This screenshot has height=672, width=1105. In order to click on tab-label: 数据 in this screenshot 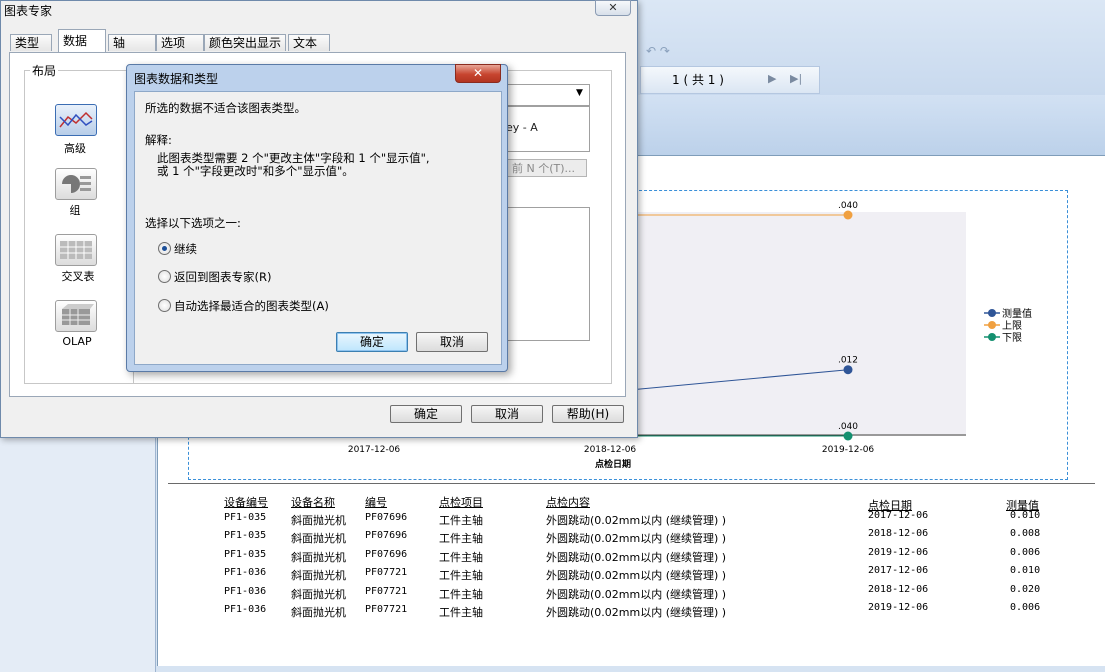, I will do `click(75, 41)`.